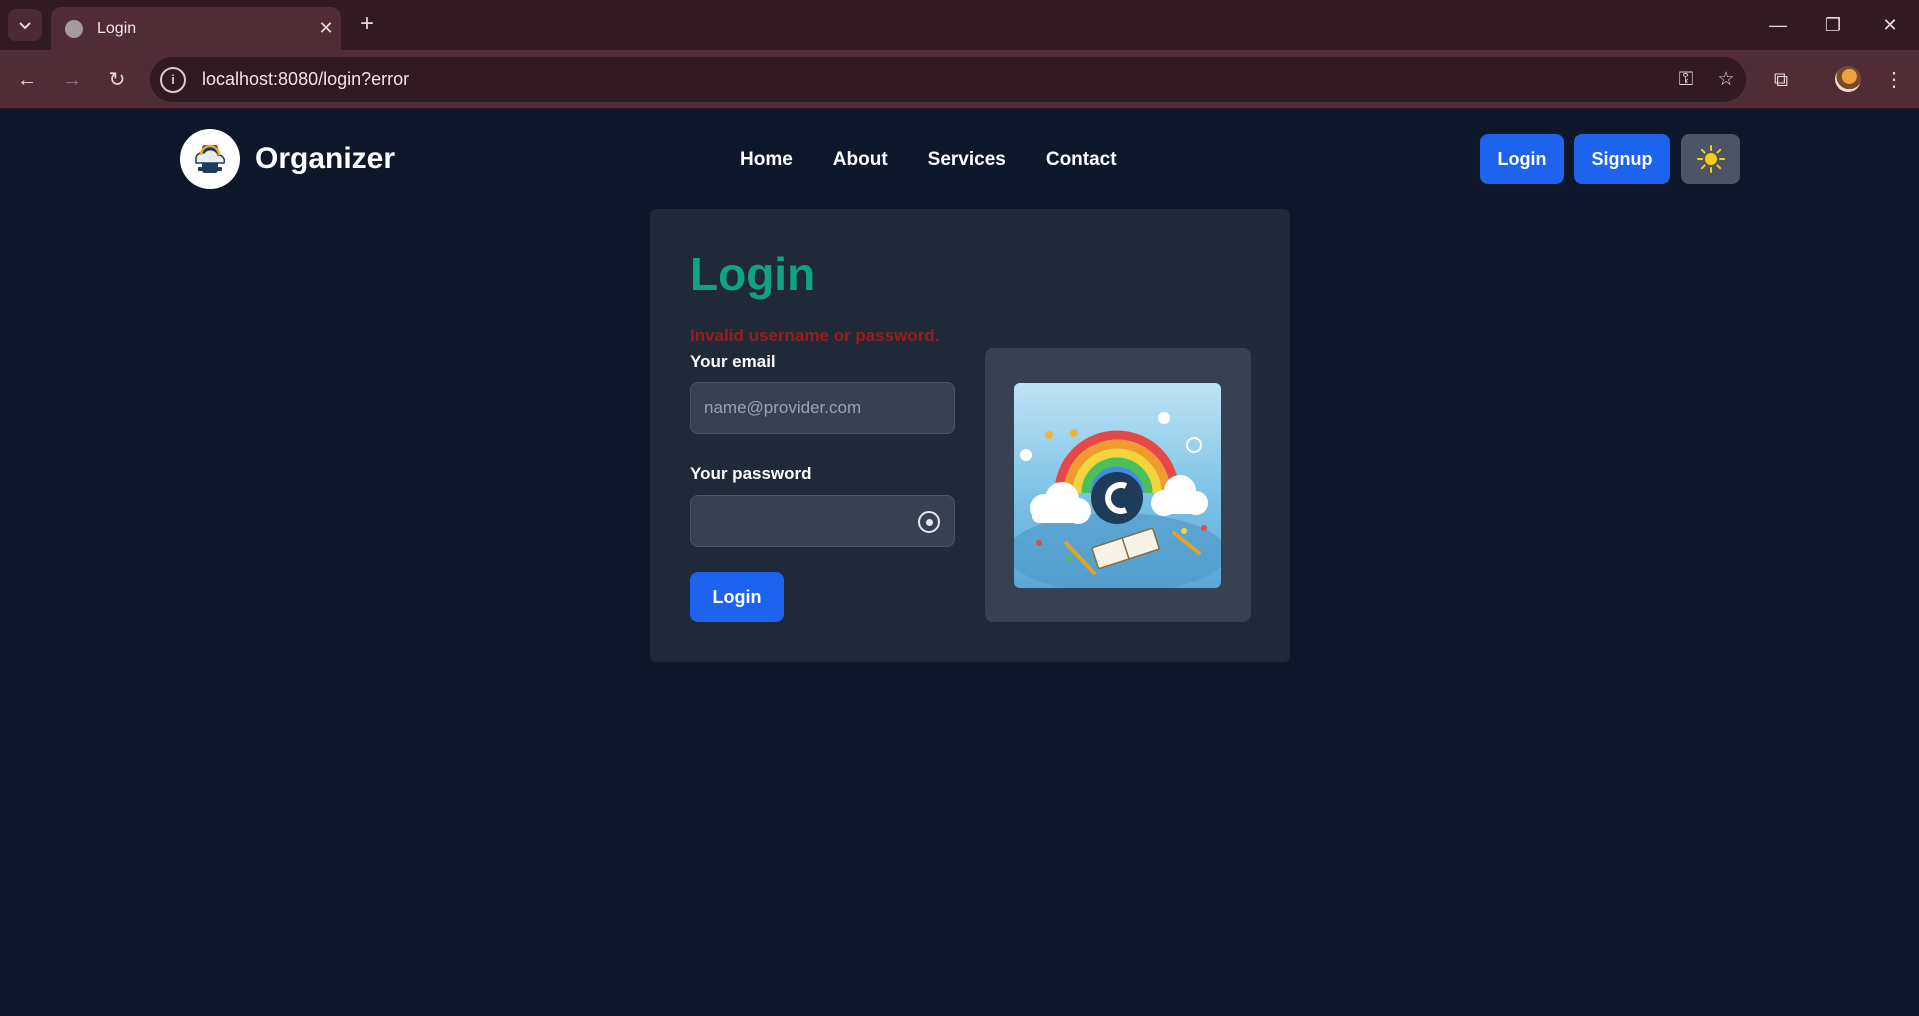 The height and width of the screenshot is (1016, 1919). I want to click on nav-link-about: About, so click(860, 160).